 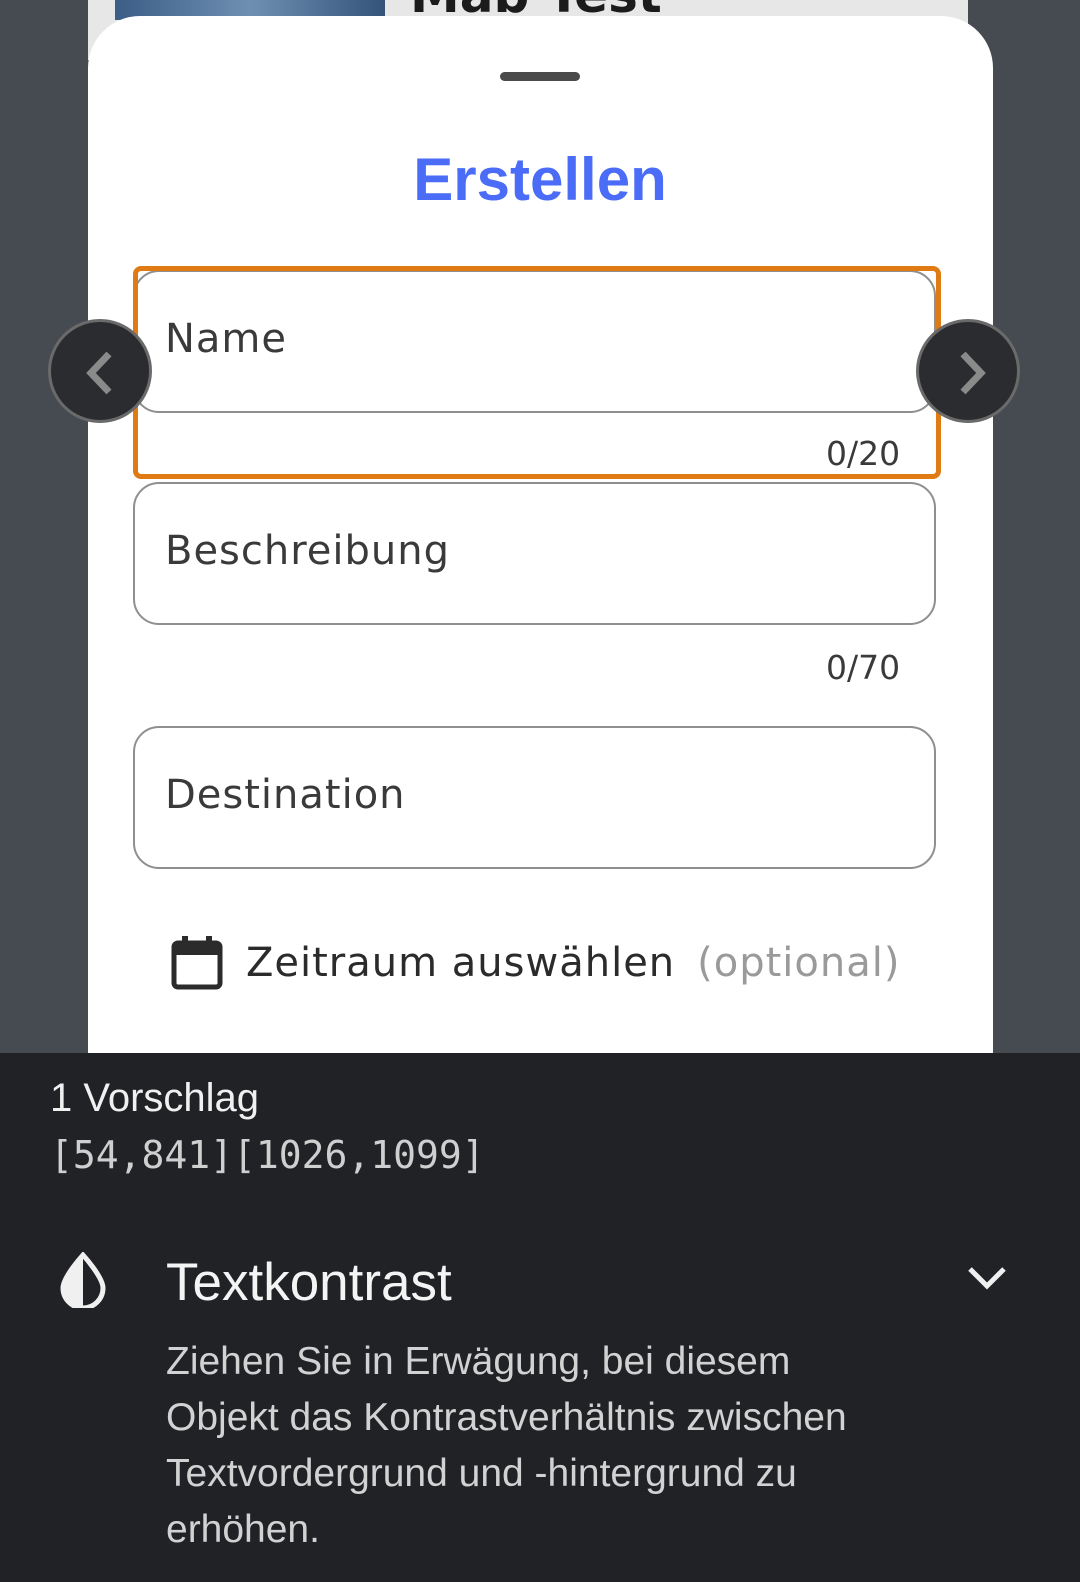 I want to click on chevron-left-icon, so click(x=99, y=373).